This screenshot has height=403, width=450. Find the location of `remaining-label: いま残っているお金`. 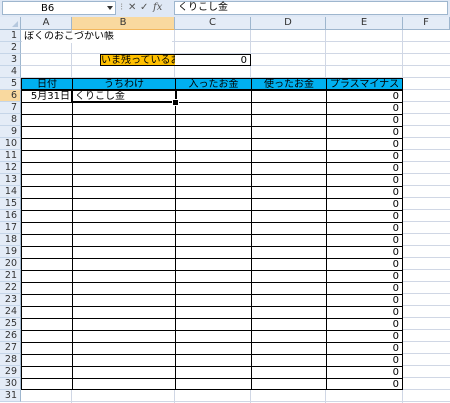

remaining-label: いま残っているお金 is located at coordinates (138, 60).